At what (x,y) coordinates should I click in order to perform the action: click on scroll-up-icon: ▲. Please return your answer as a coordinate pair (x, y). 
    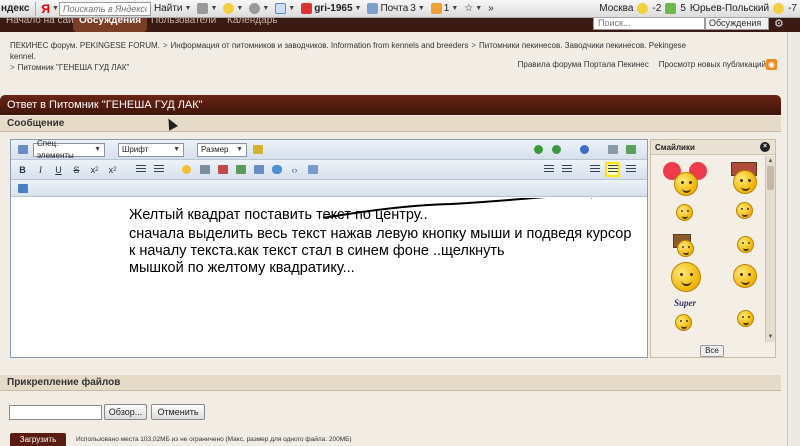
    Looking at the image, I should click on (770, 161).